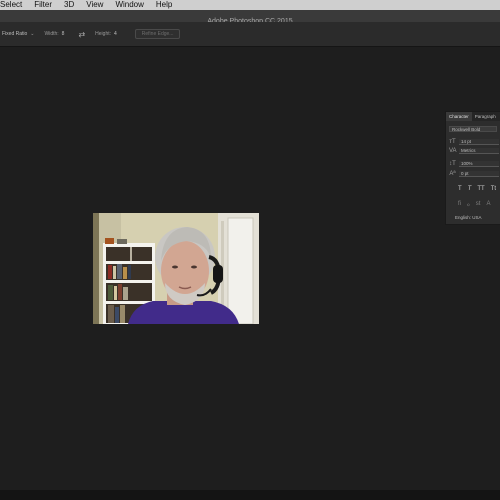 The height and width of the screenshot is (500, 500). I want to click on font-size-field: 14 pt, so click(479, 142).